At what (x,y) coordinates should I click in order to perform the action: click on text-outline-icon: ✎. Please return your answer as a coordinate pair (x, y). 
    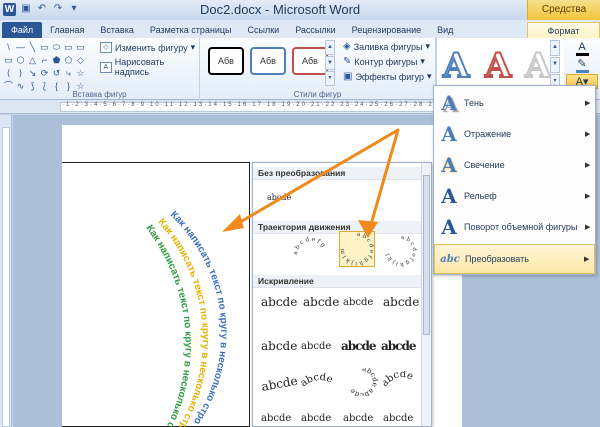
    Looking at the image, I should click on (582, 65).